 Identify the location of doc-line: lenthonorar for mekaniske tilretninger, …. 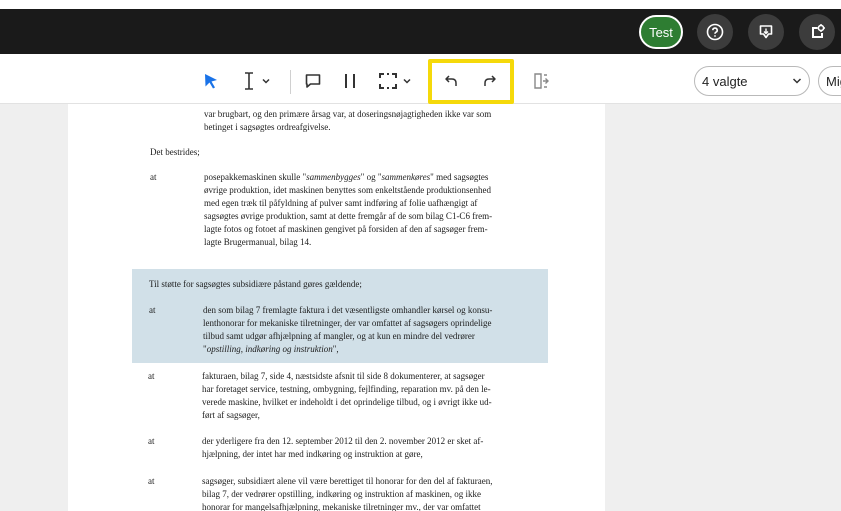
(347, 323).